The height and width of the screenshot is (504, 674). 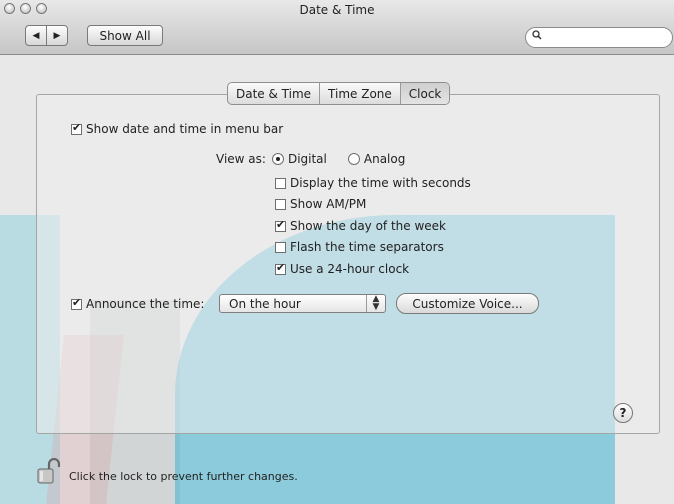 I want to click on back-arrow-icon: ◀, so click(x=36, y=35).